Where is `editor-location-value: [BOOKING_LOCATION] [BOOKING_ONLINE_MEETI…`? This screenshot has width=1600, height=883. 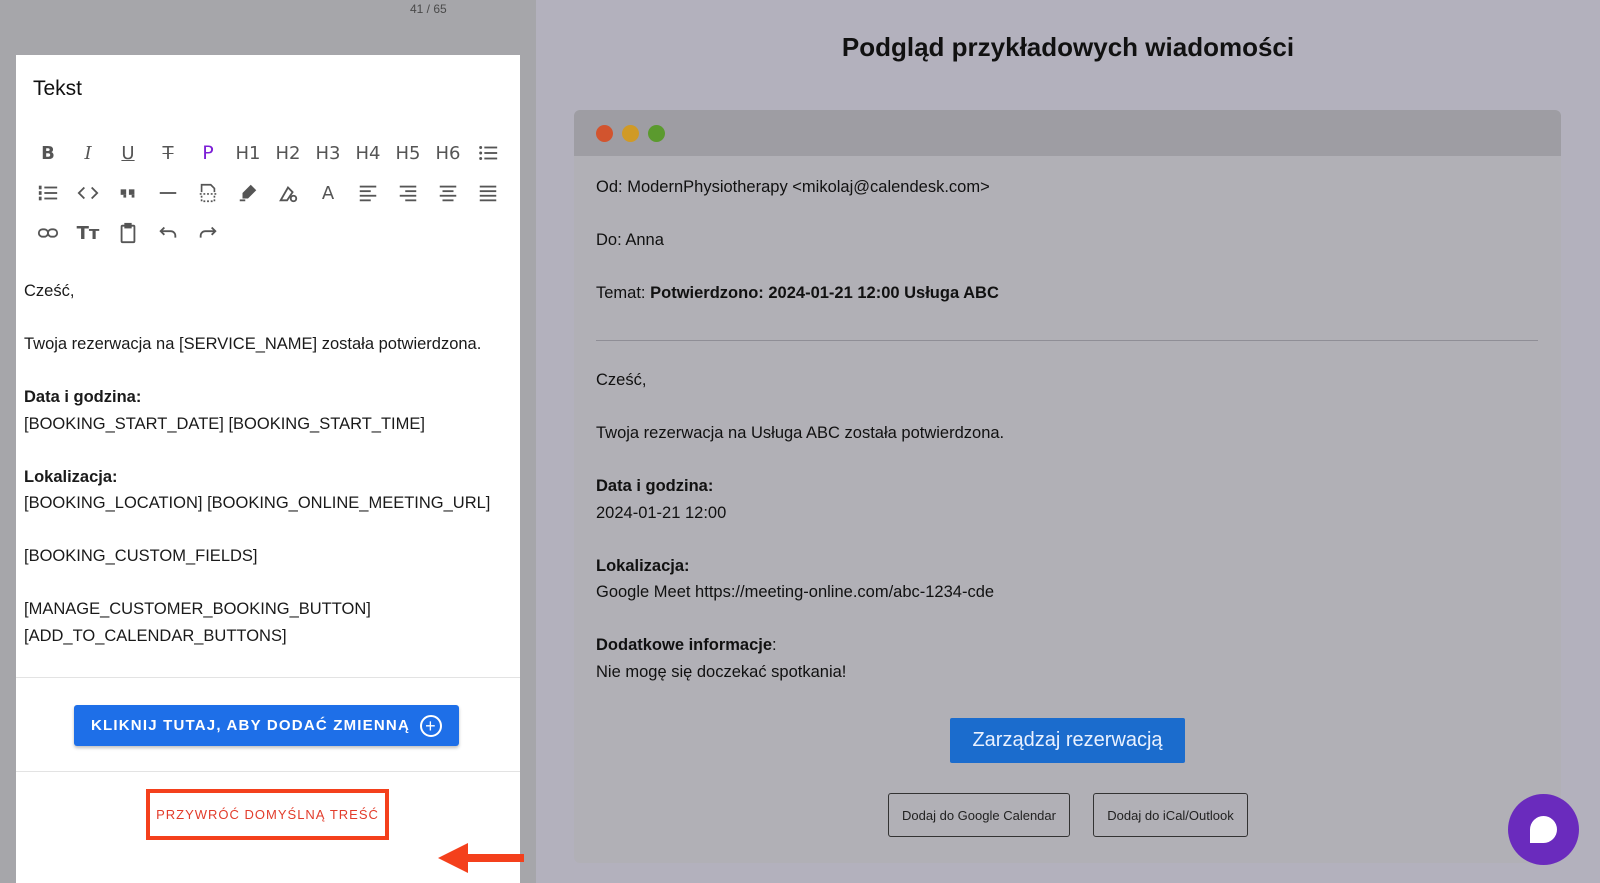
editor-location-value: [BOOKING_LOCATION] [BOOKING_ONLINE_MEETI… is located at coordinates (257, 503).